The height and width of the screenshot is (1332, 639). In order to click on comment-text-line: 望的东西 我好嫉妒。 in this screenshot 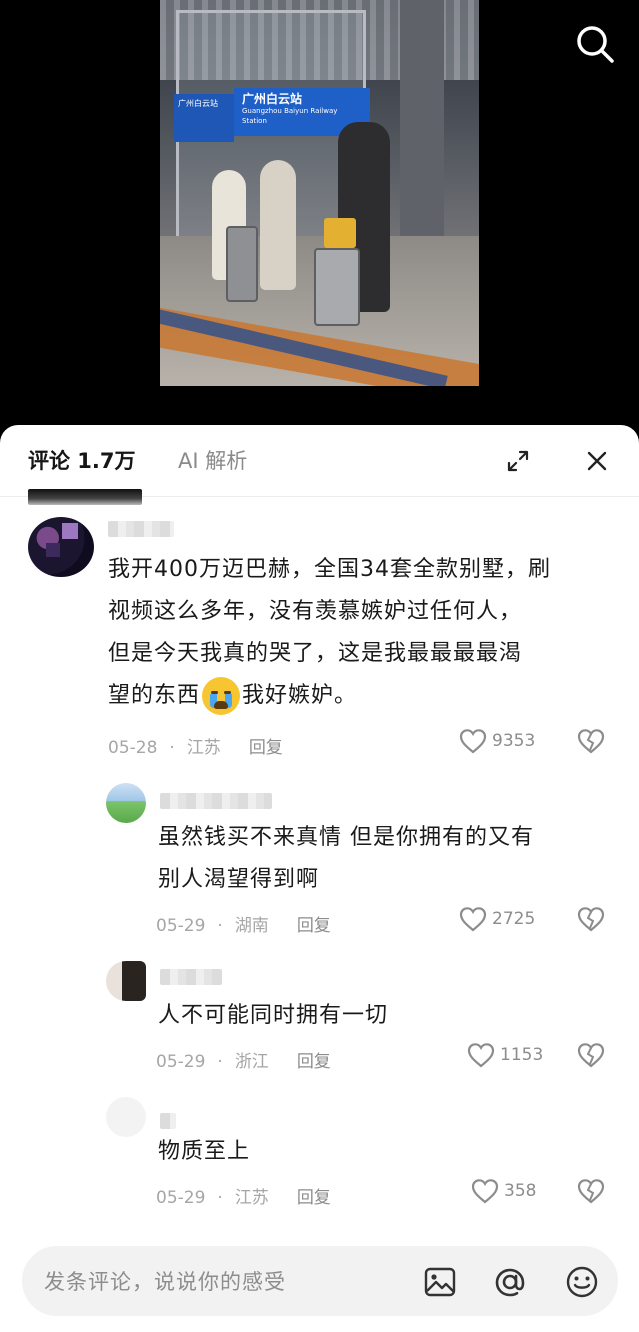, I will do `click(358, 696)`.